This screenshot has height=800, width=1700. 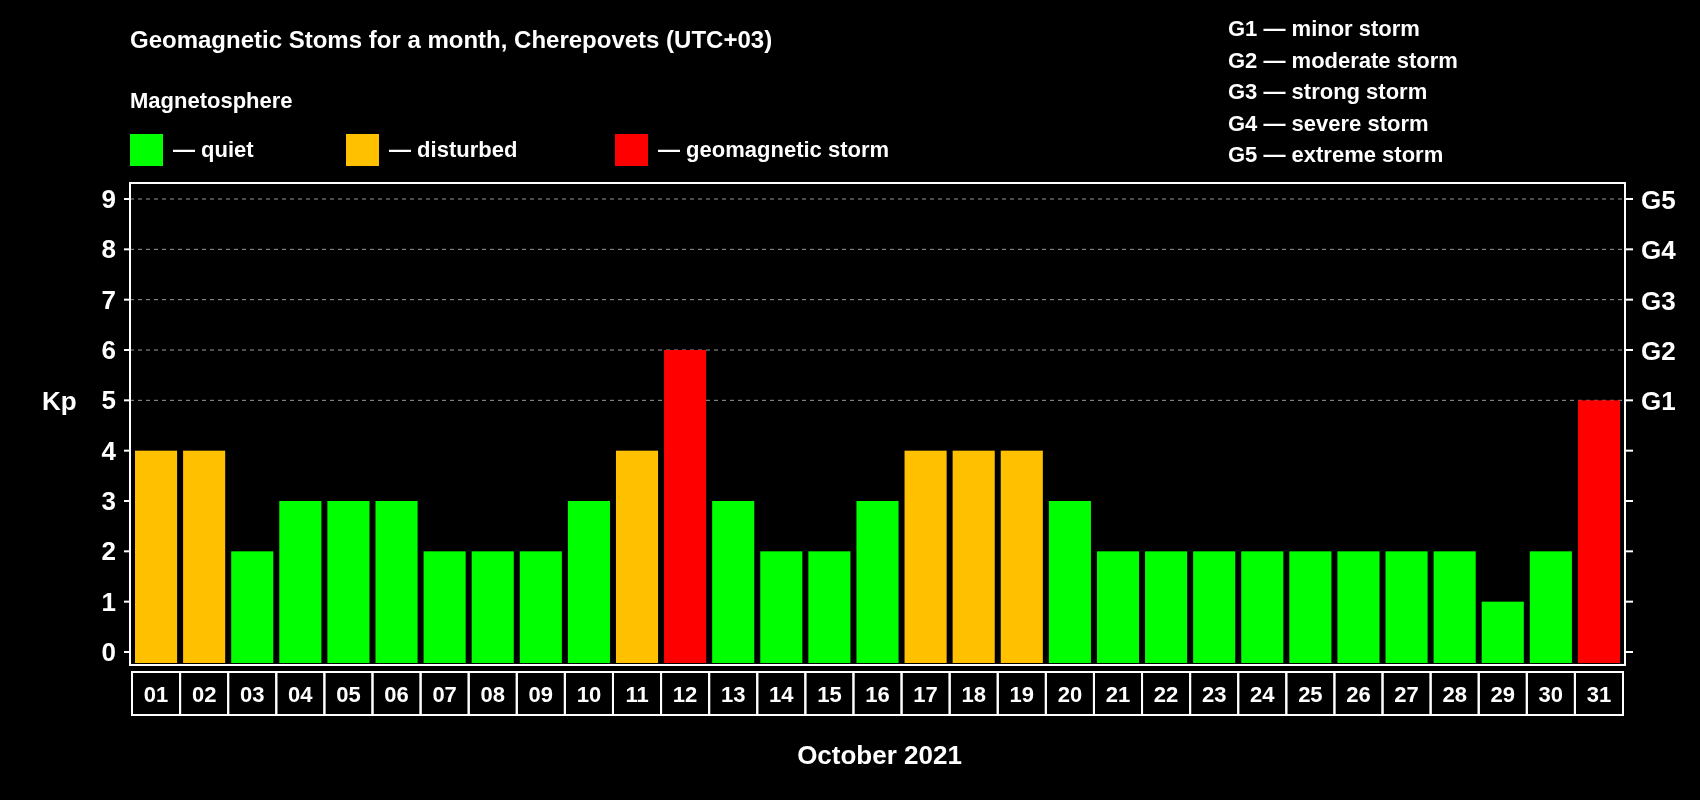 What do you see at coordinates (108, 400) in the screenshot?
I see `y-tick-label: 5` at bounding box center [108, 400].